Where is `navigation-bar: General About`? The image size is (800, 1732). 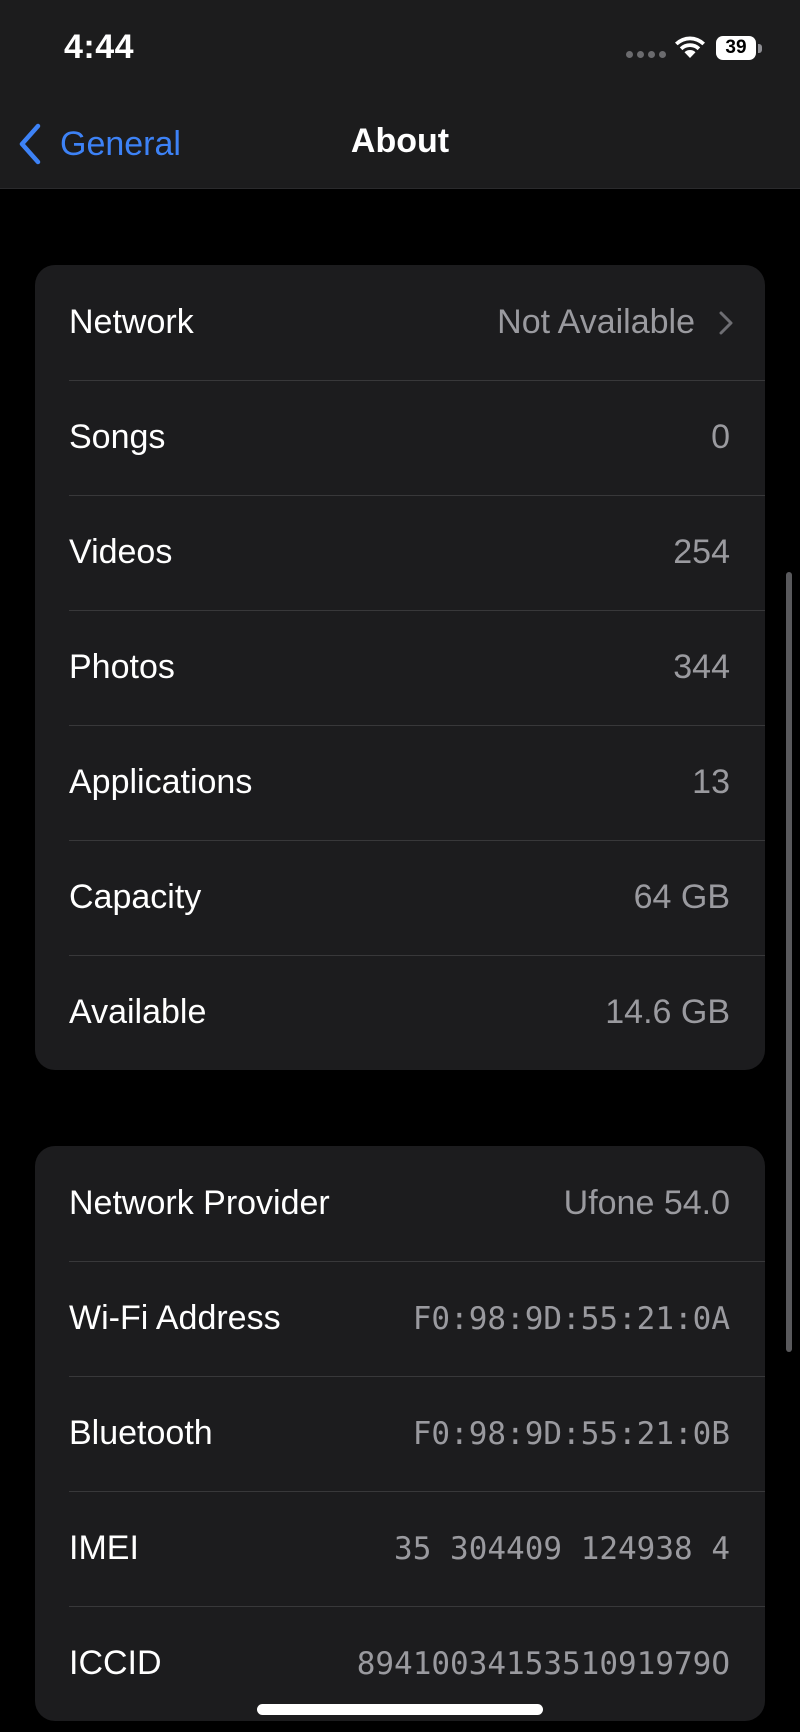 navigation-bar: General About is located at coordinates (400, 144).